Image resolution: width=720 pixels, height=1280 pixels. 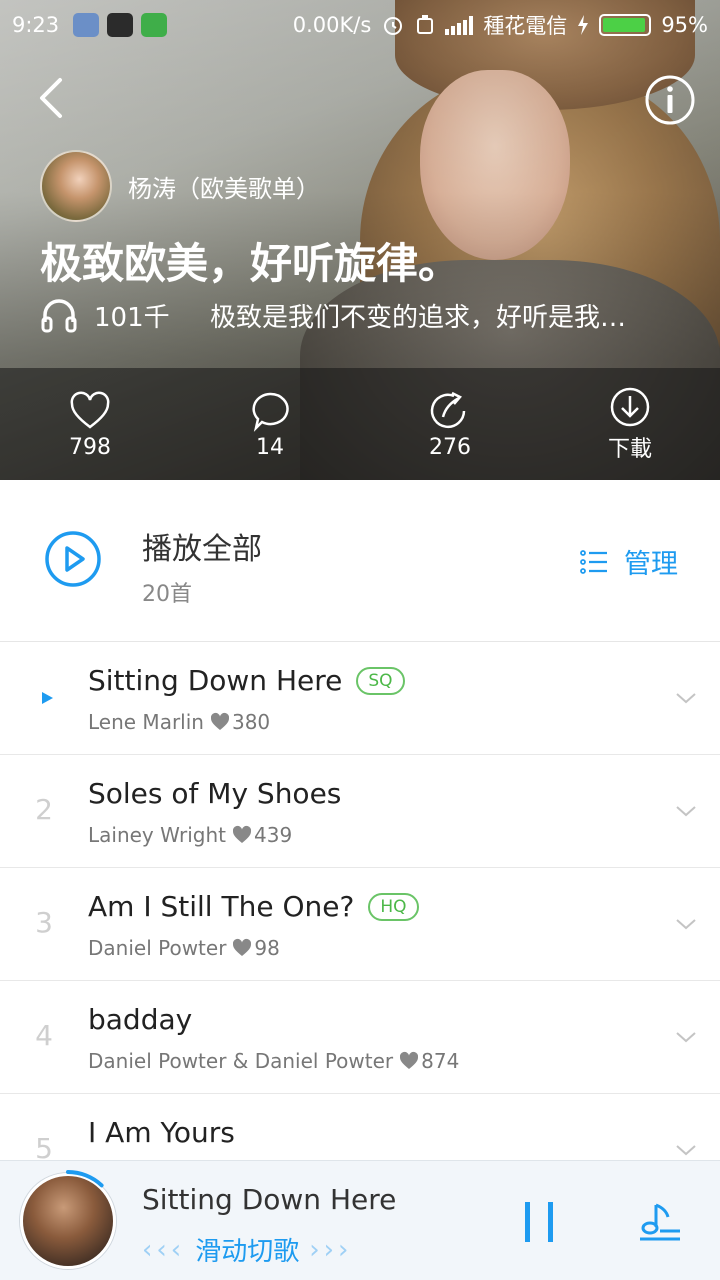 I want to click on cloud-notification-icon, so click(x=154, y=25).